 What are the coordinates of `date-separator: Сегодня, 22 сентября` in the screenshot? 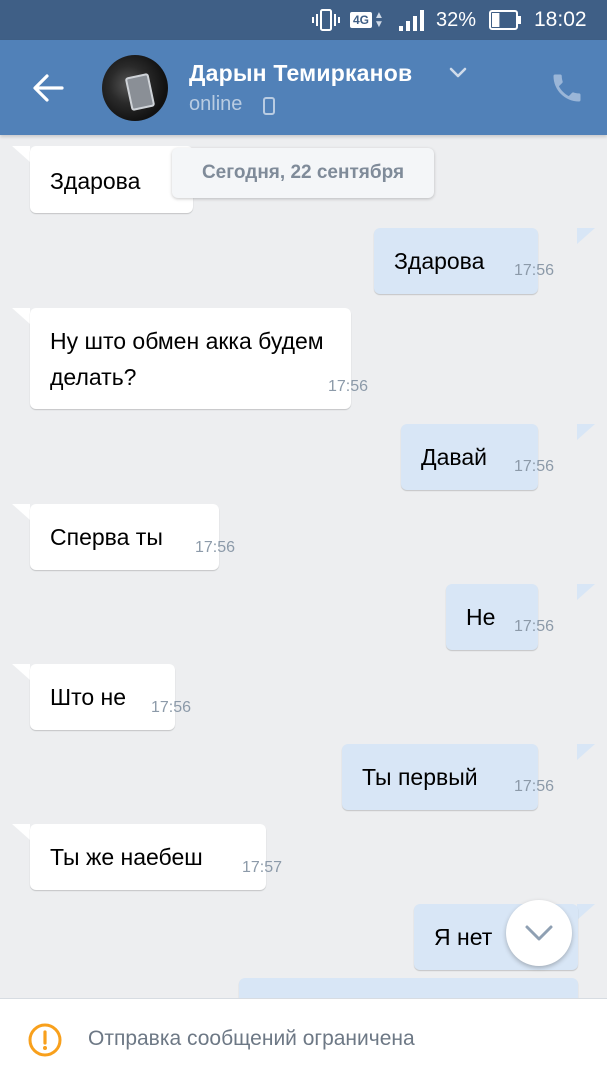 It's located at (303, 173).